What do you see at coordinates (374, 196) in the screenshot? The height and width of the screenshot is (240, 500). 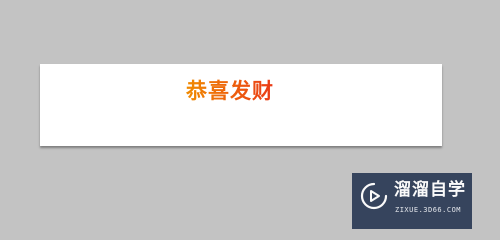 I see `play-icon` at bounding box center [374, 196].